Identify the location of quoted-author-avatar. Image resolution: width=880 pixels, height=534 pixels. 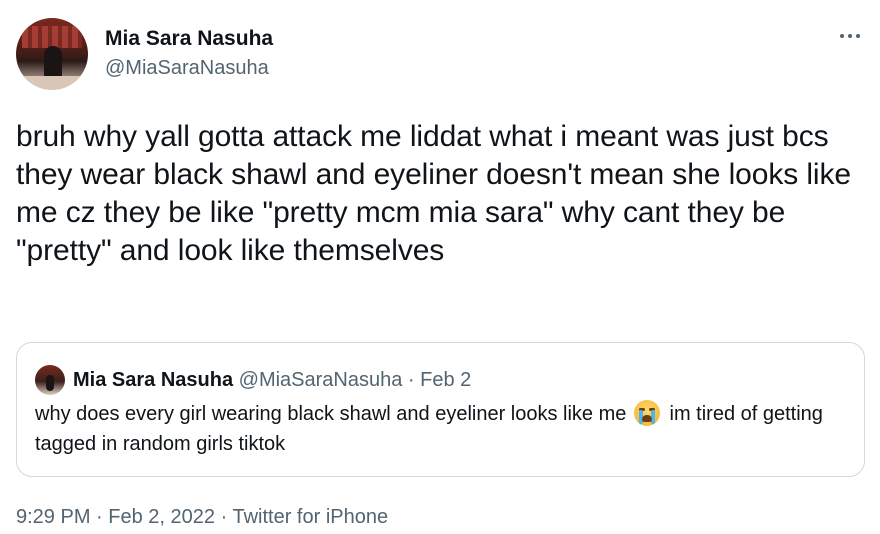
(50, 380).